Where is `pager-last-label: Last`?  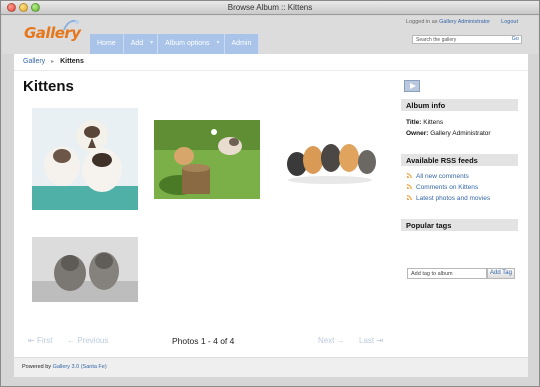 pager-last-label: Last is located at coordinates (367, 340).